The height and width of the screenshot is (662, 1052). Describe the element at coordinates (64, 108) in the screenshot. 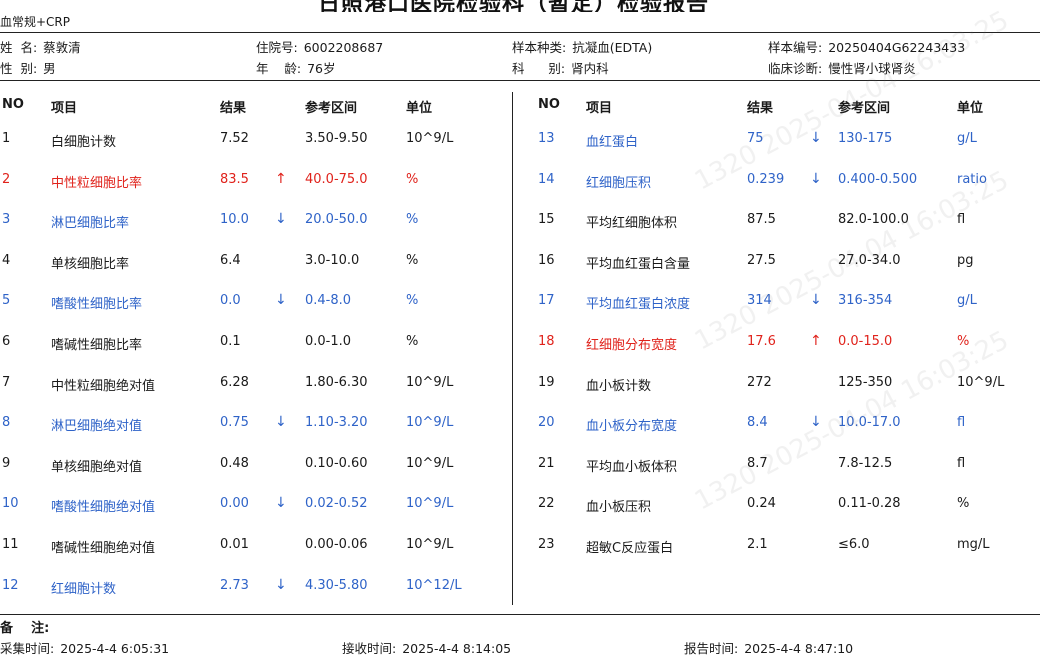

I see `header-item-left: 项目` at that location.